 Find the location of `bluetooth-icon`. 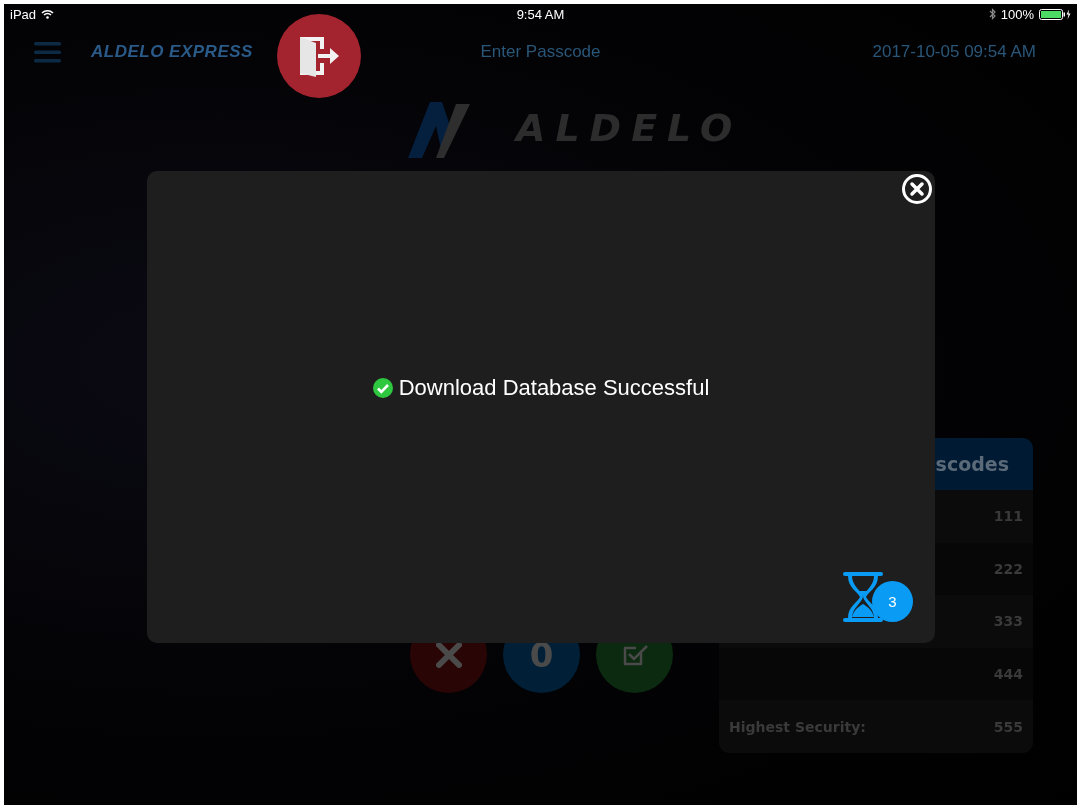

bluetooth-icon is located at coordinates (992, 14).